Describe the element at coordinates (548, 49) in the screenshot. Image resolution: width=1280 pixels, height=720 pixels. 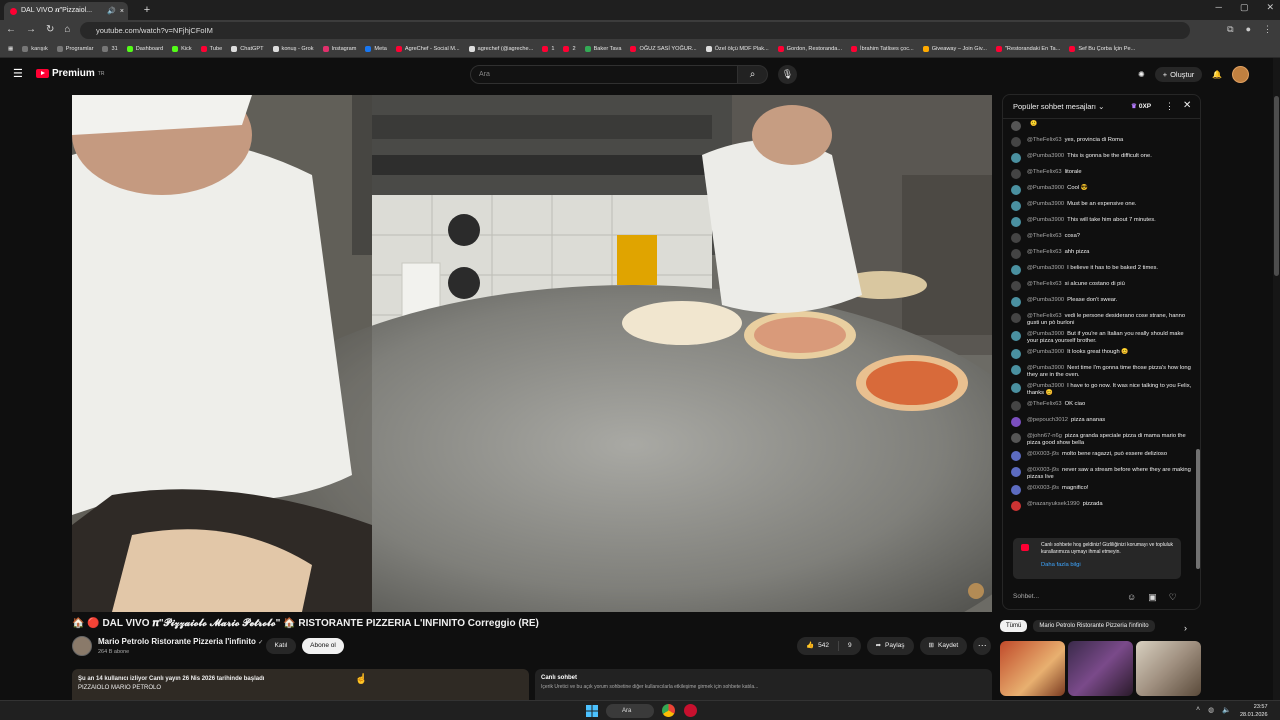
I see `bookmark-item: 1` at that location.